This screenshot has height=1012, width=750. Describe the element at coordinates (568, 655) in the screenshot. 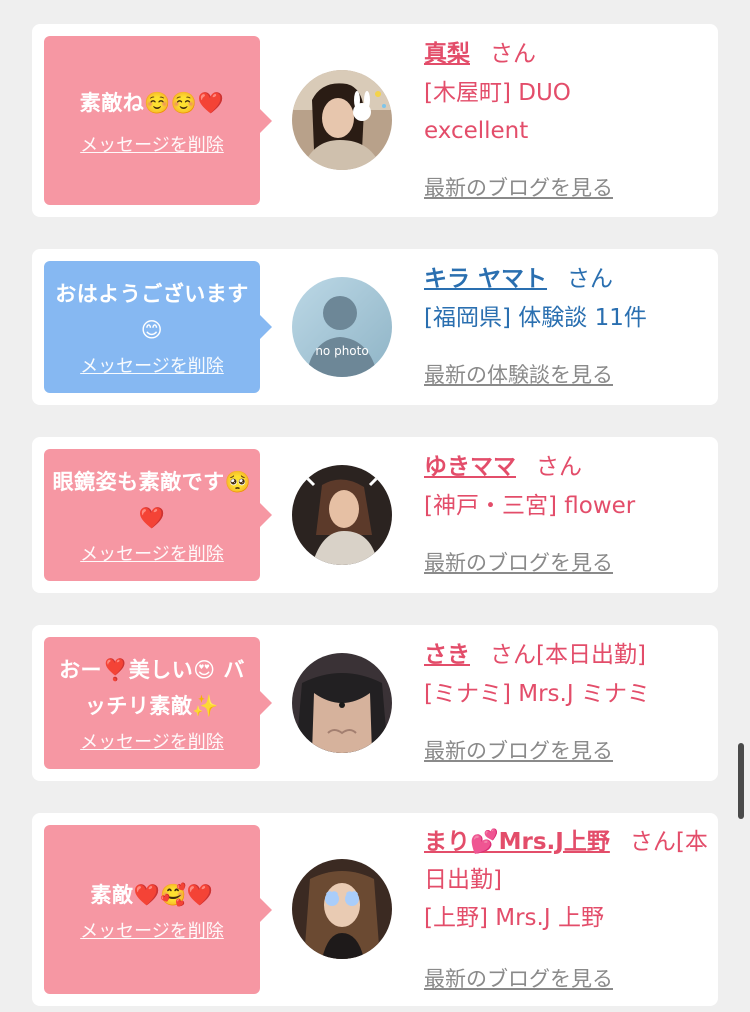

I see `honorific: さん[本日出勤]` at that location.